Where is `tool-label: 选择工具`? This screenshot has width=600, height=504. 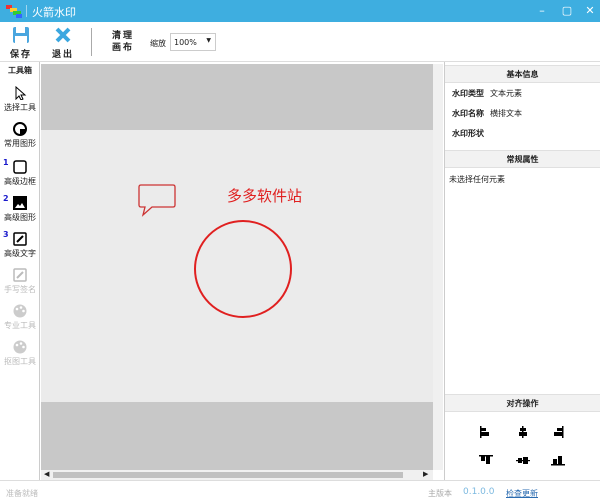
tool-label: 选择工具 is located at coordinates (20, 107).